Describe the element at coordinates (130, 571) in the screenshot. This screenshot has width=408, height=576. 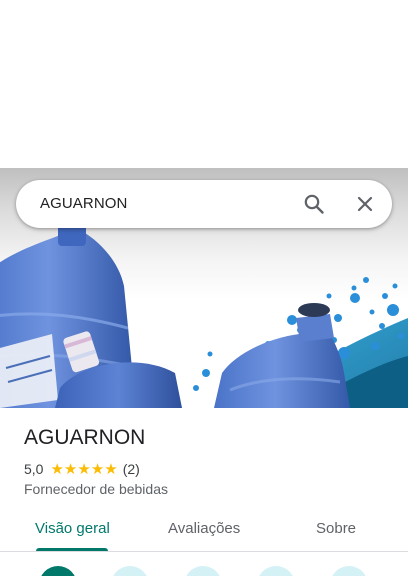
I see `action-button-start` at that location.